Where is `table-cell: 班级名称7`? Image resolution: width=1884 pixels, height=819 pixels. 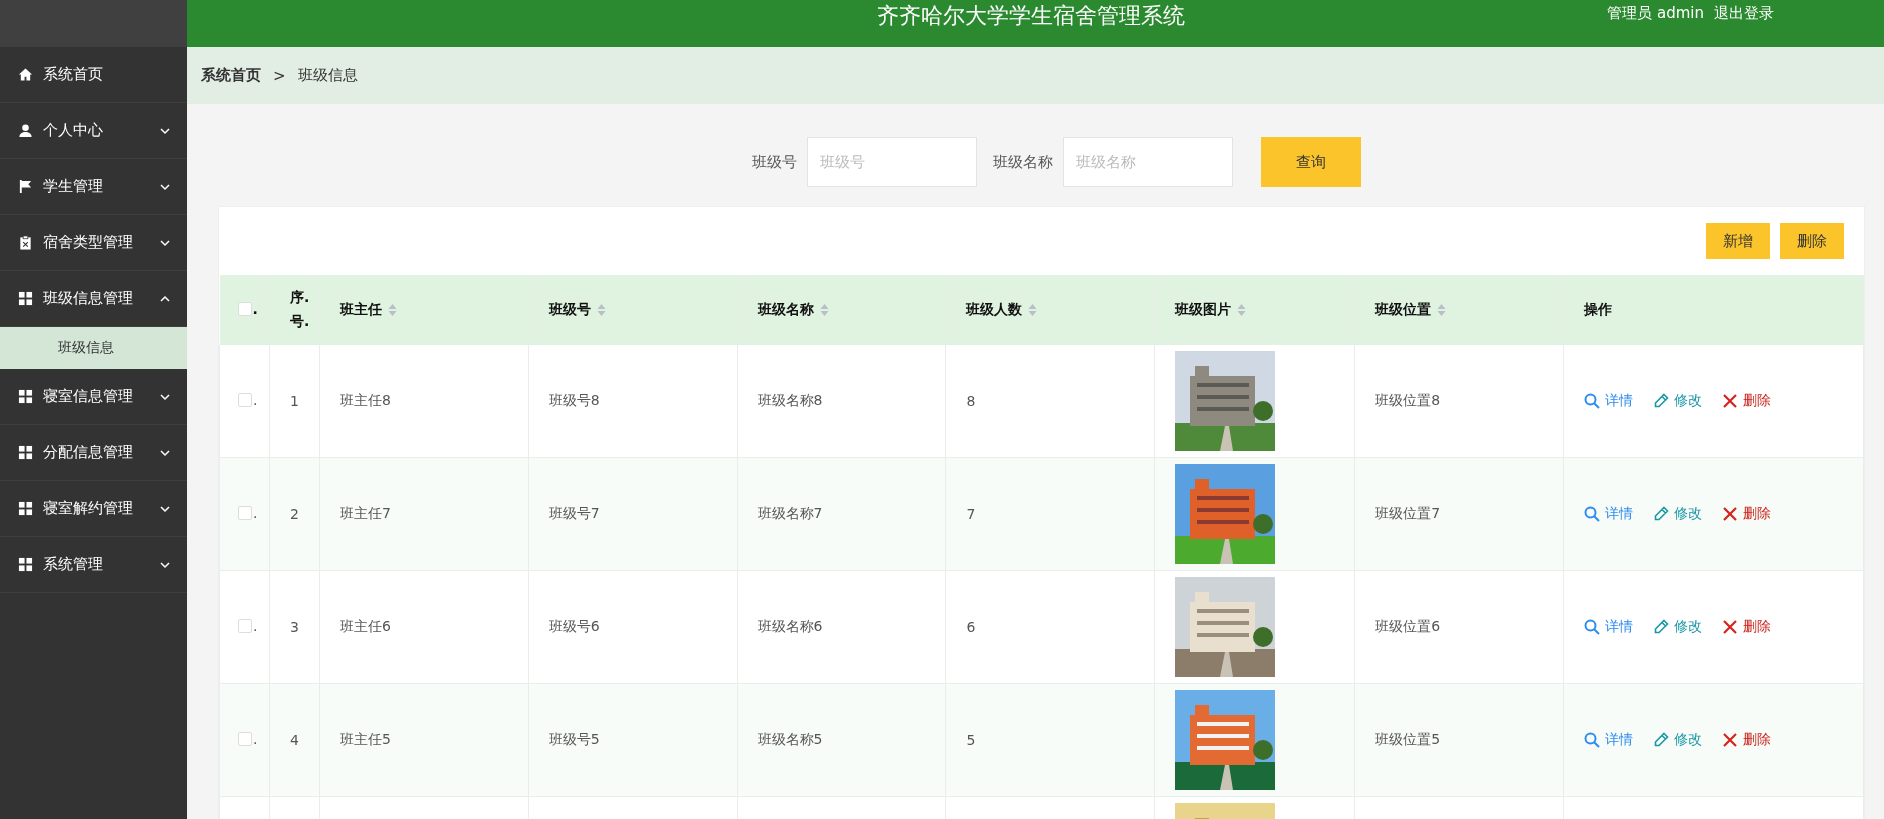 table-cell: 班级名称7 is located at coordinates (790, 513).